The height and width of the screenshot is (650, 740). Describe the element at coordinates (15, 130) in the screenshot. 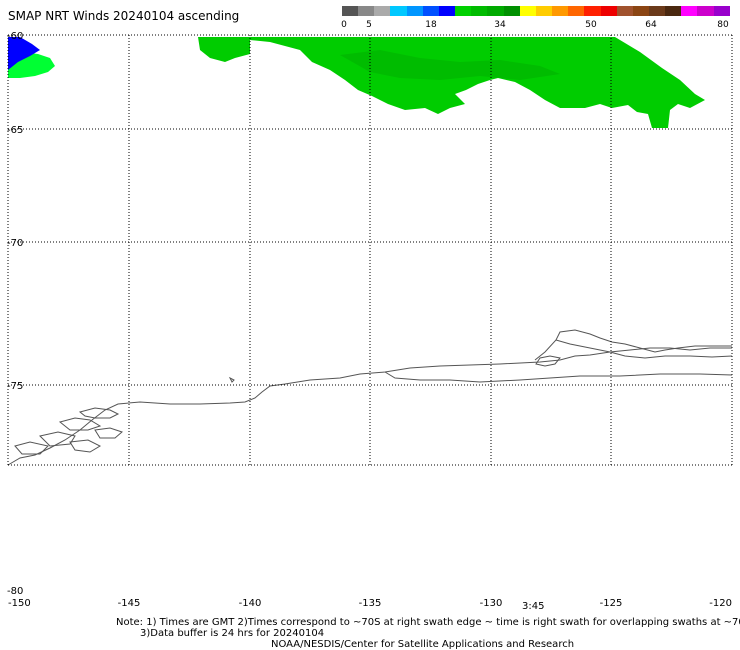

I see `latitude-label: -65` at that location.